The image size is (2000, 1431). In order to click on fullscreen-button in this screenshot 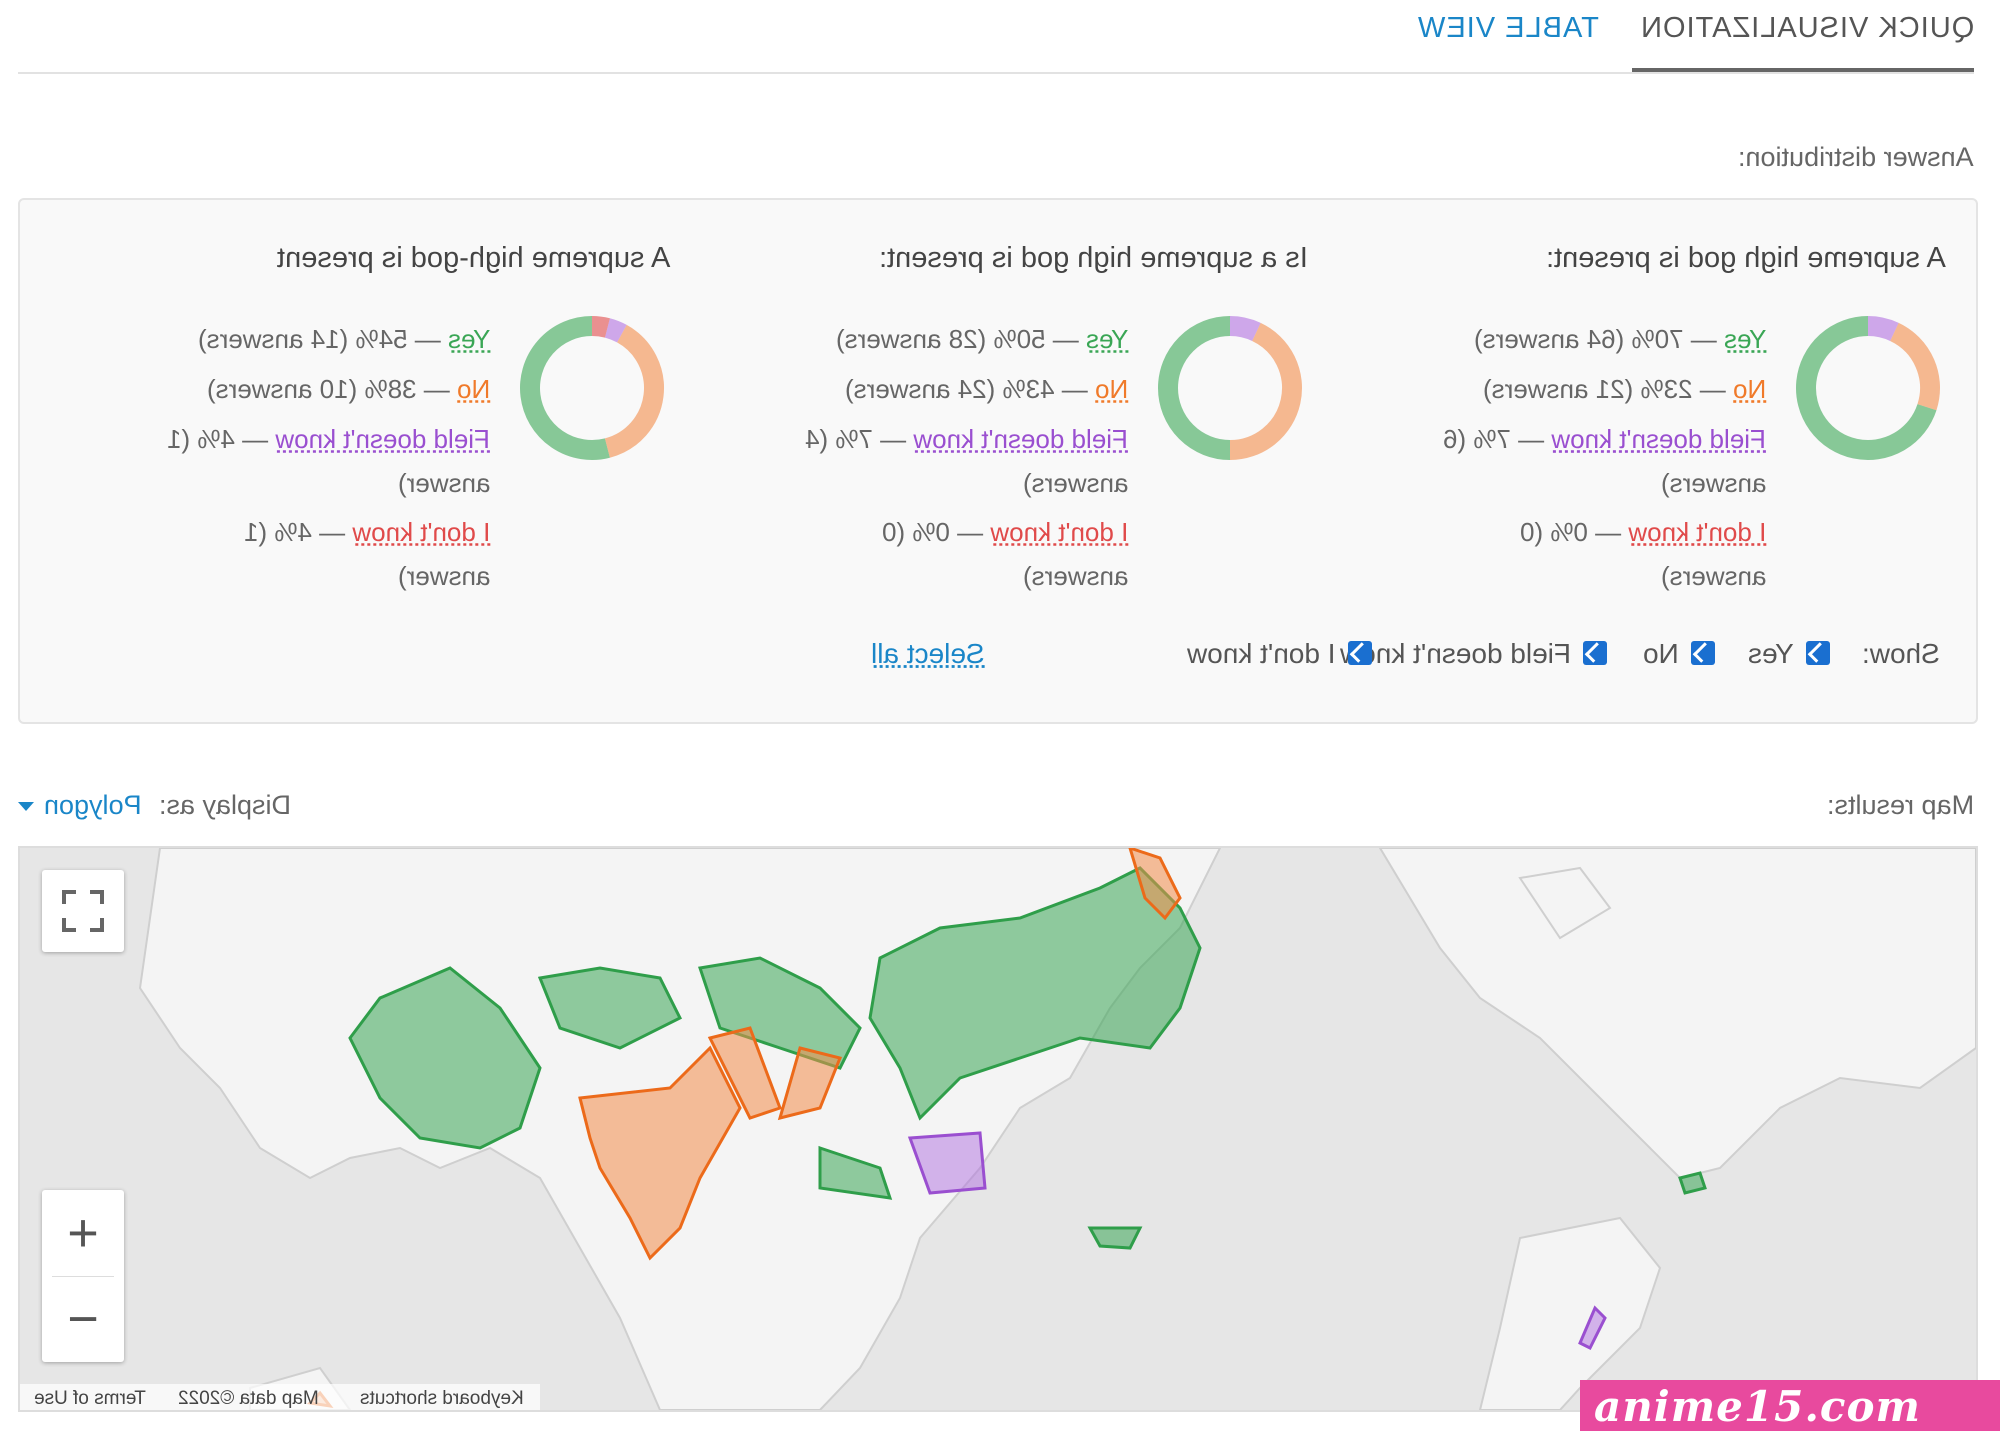, I will do `click(83, 911)`.